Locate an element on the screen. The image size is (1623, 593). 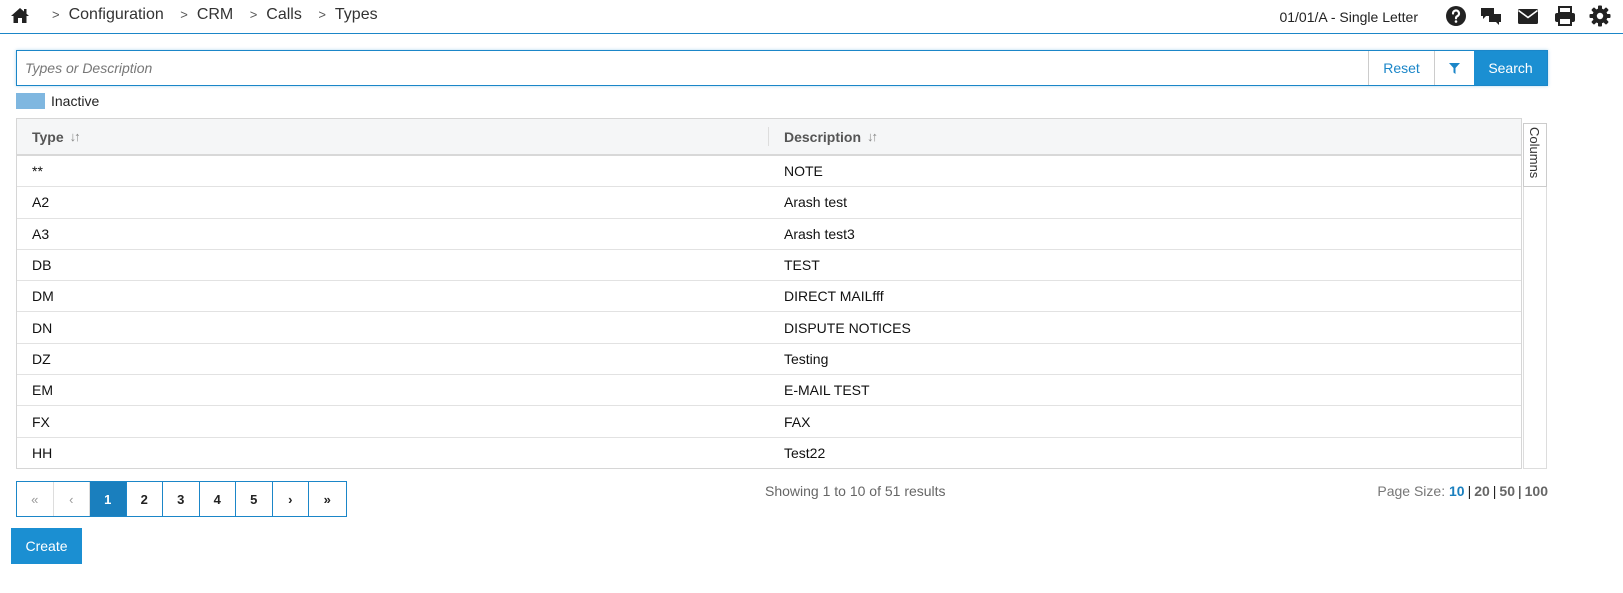
page-button-1: 1 is located at coordinates (108, 499).